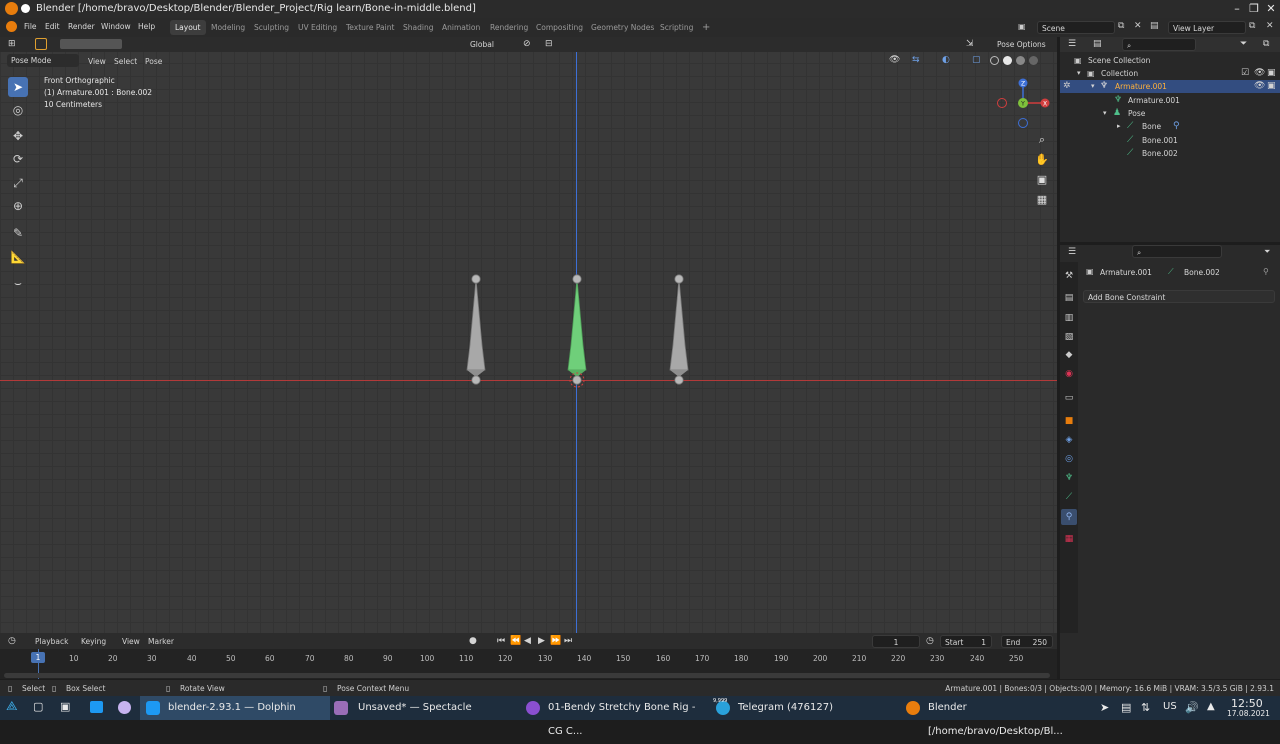  I want to click on editor-type-icon: ⊞, so click(12, 44).